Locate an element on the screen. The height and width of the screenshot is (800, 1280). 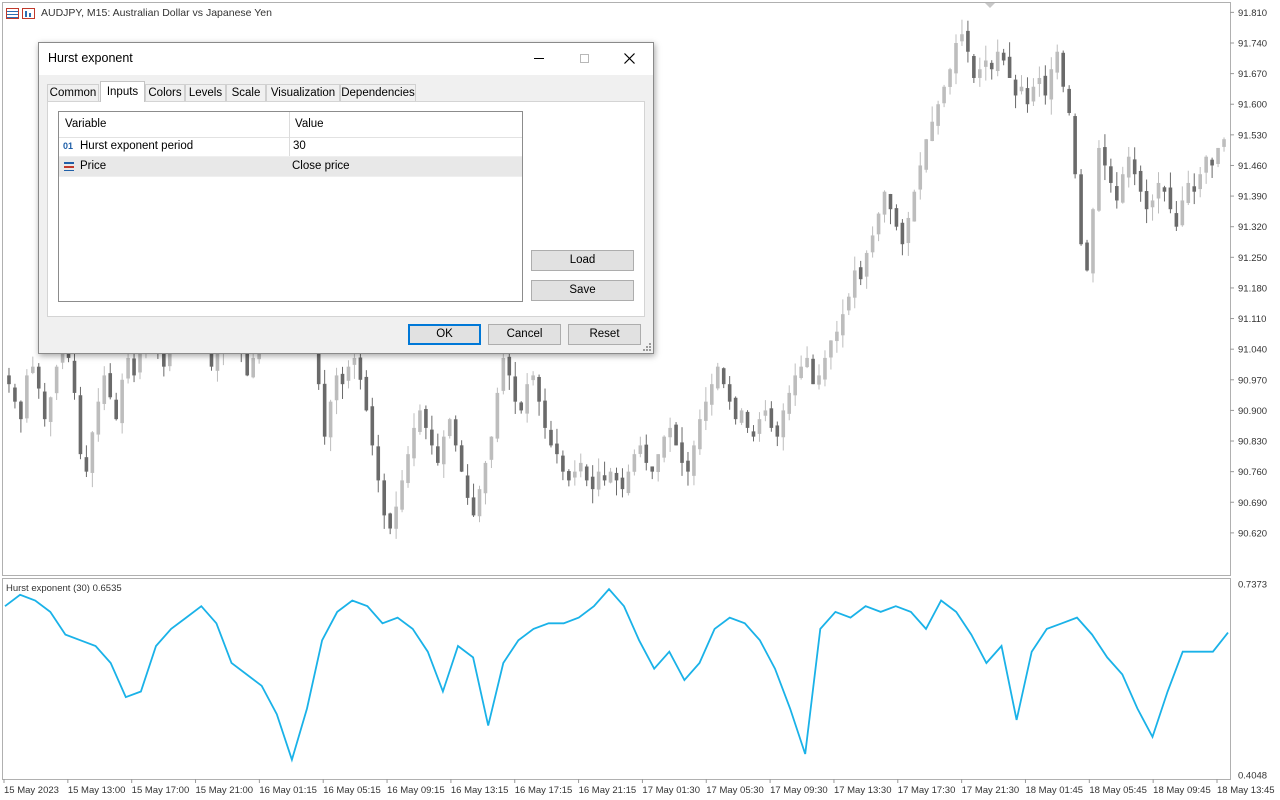
ok-button: OK is located at coordinates (444, 334).